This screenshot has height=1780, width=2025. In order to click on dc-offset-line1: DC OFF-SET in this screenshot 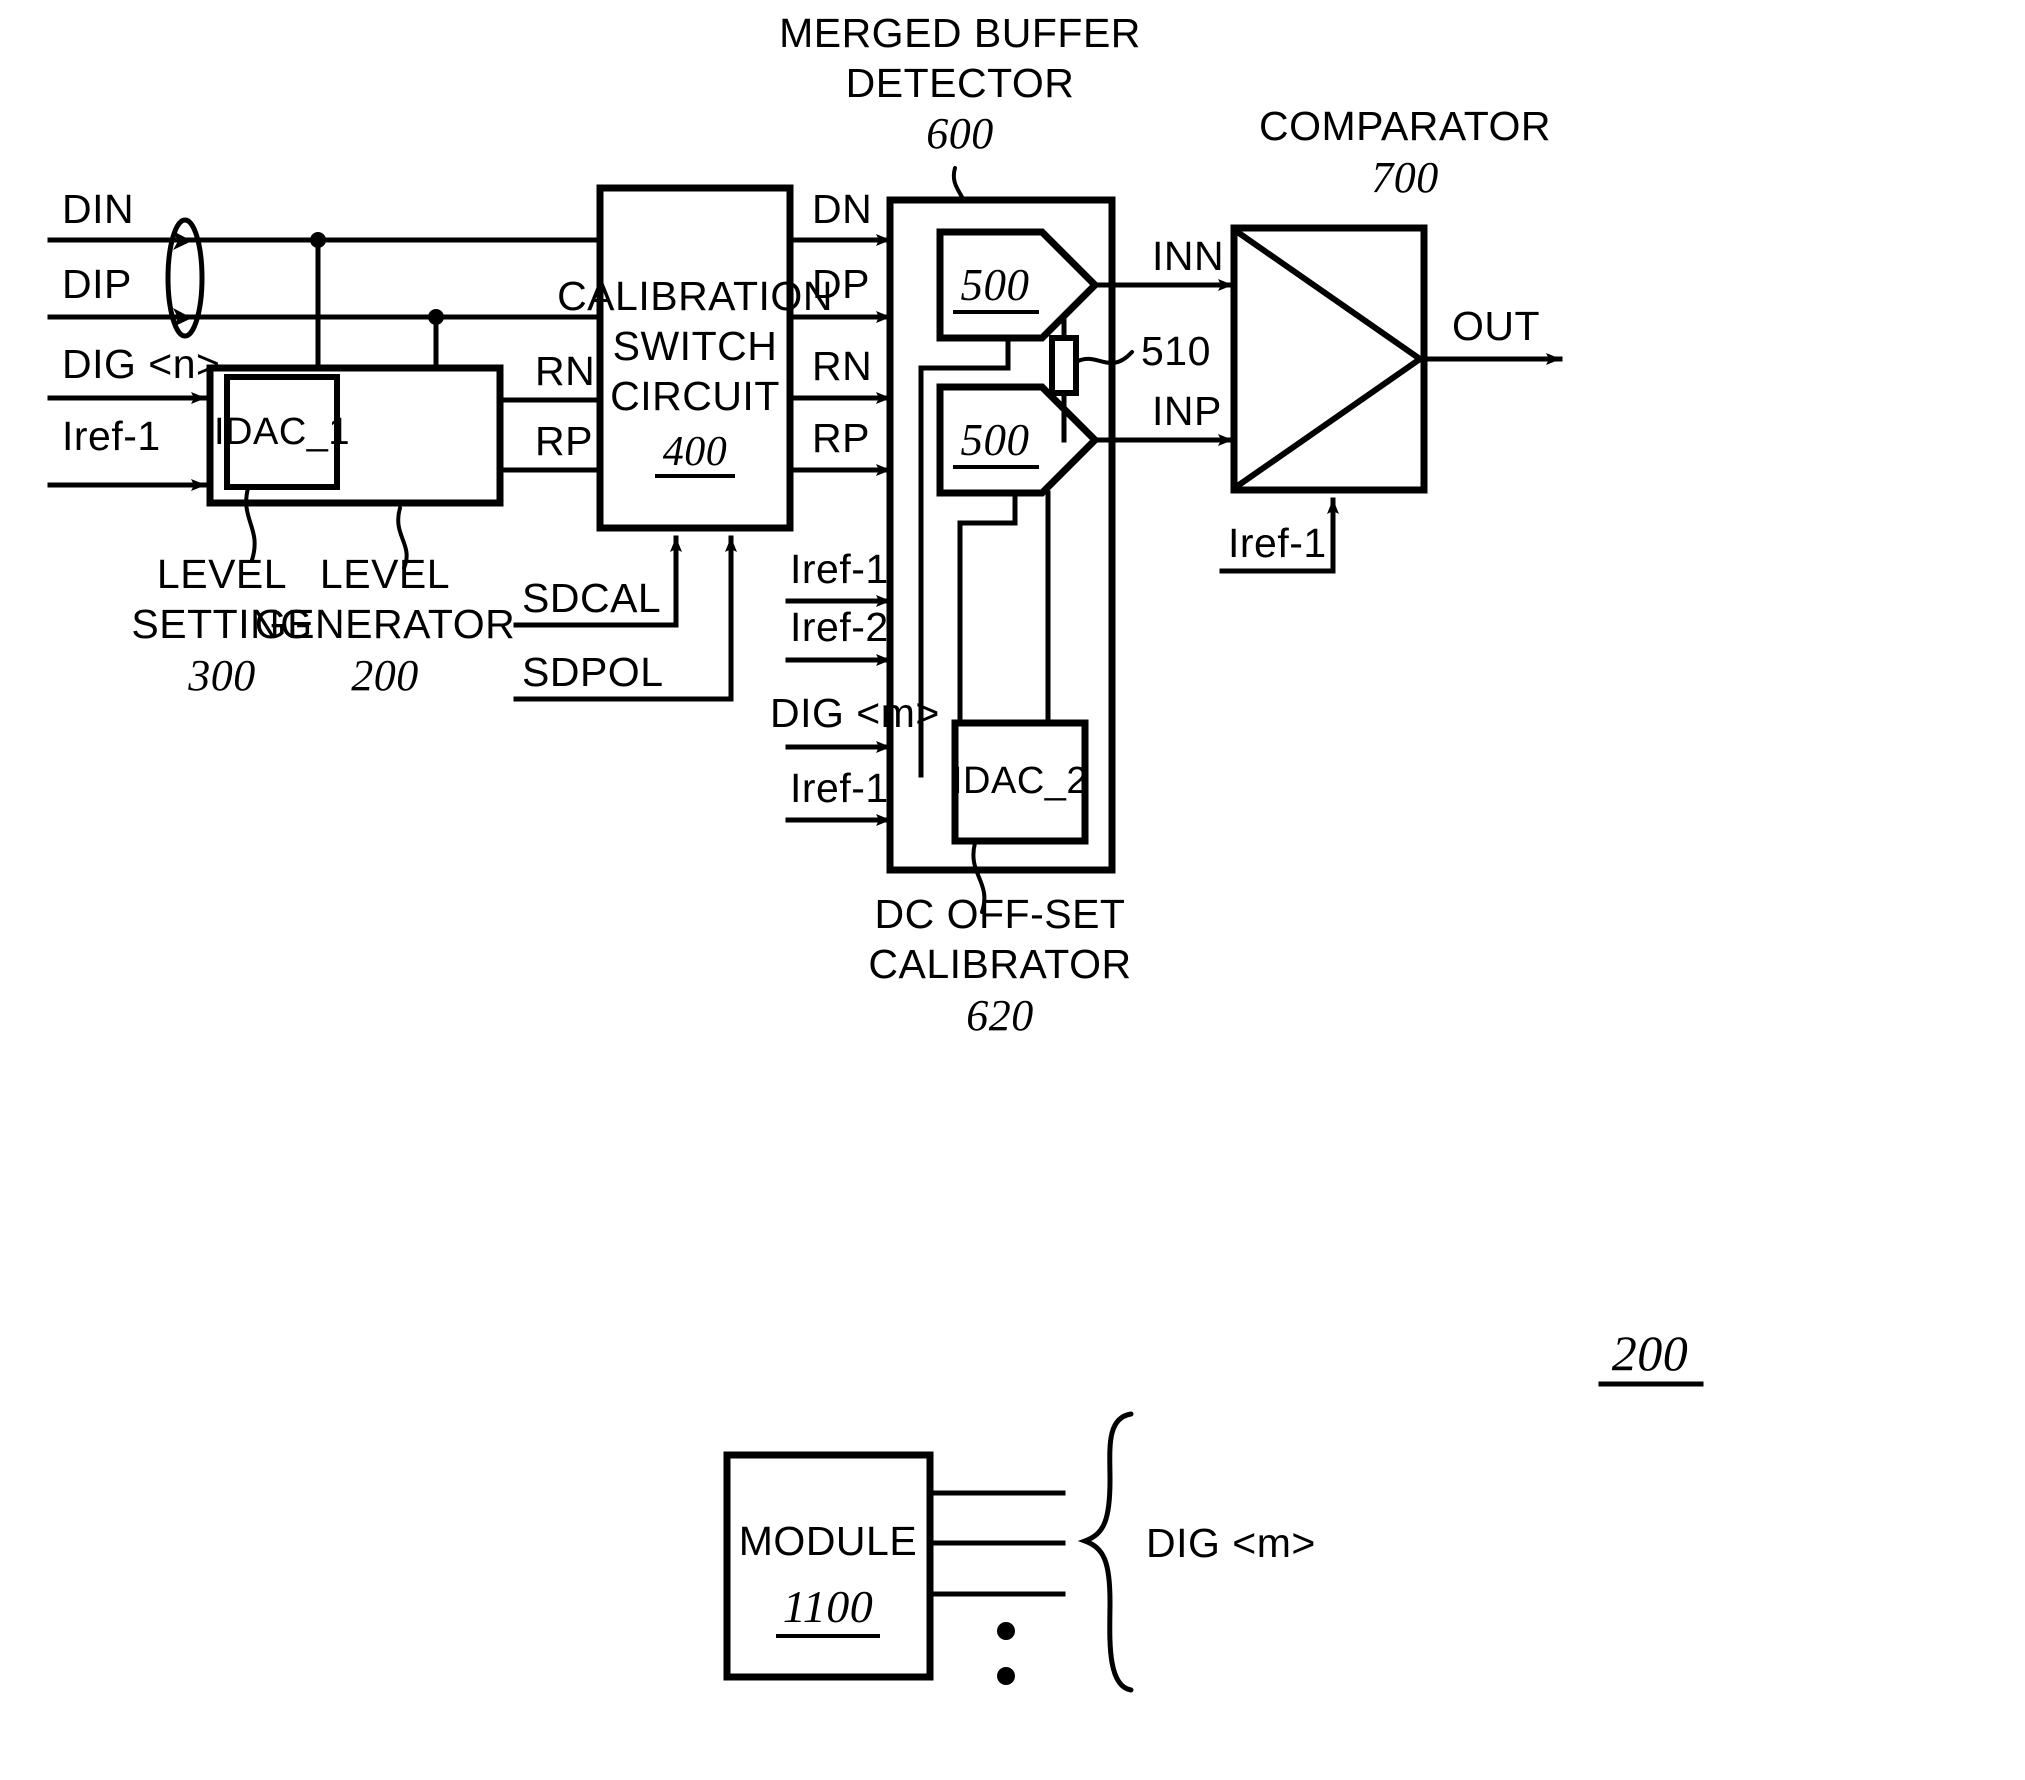, I will do `click(1000, 914)`.